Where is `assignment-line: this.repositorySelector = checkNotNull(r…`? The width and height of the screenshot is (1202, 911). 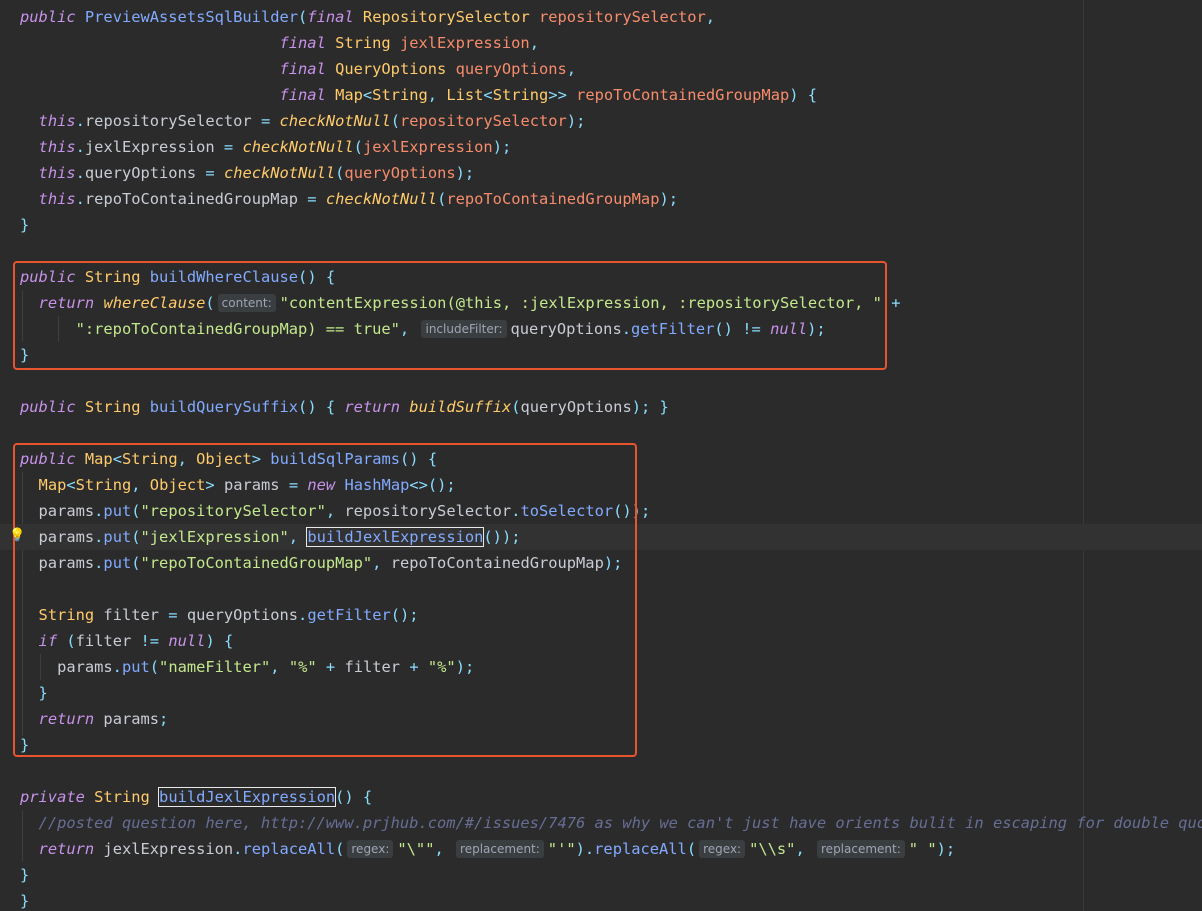
assignment-line: this.repositorySelector = checkNotNull(r… is located at coordinates (601, 121).